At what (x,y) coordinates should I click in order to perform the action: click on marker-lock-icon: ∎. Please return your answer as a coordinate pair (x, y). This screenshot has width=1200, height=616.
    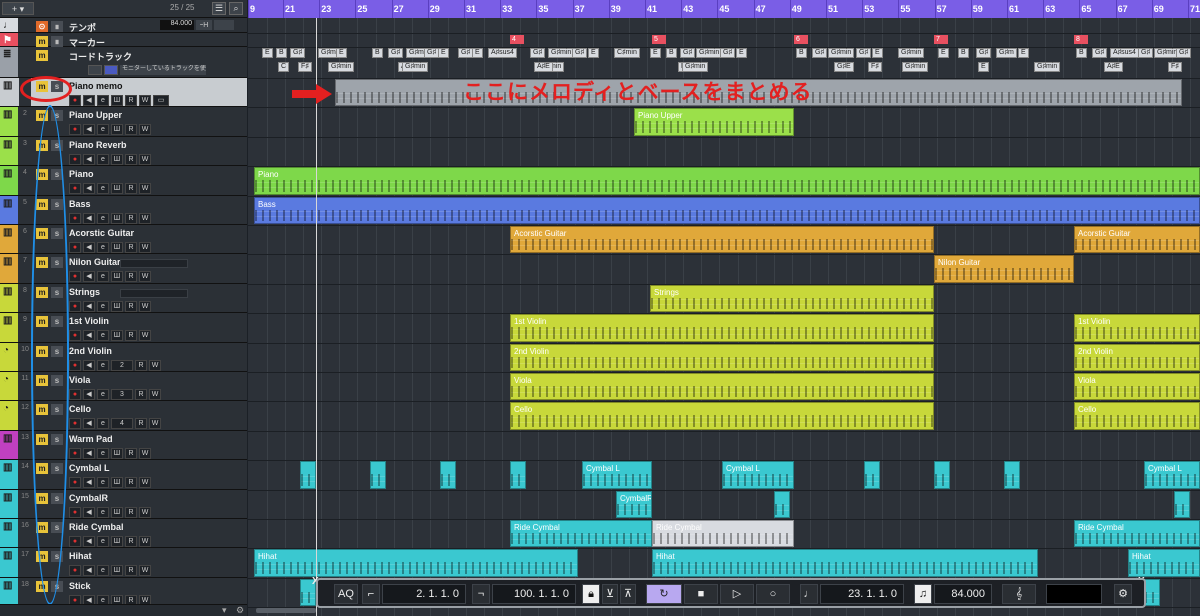
    Looking at the image, I should click on (57, 41).